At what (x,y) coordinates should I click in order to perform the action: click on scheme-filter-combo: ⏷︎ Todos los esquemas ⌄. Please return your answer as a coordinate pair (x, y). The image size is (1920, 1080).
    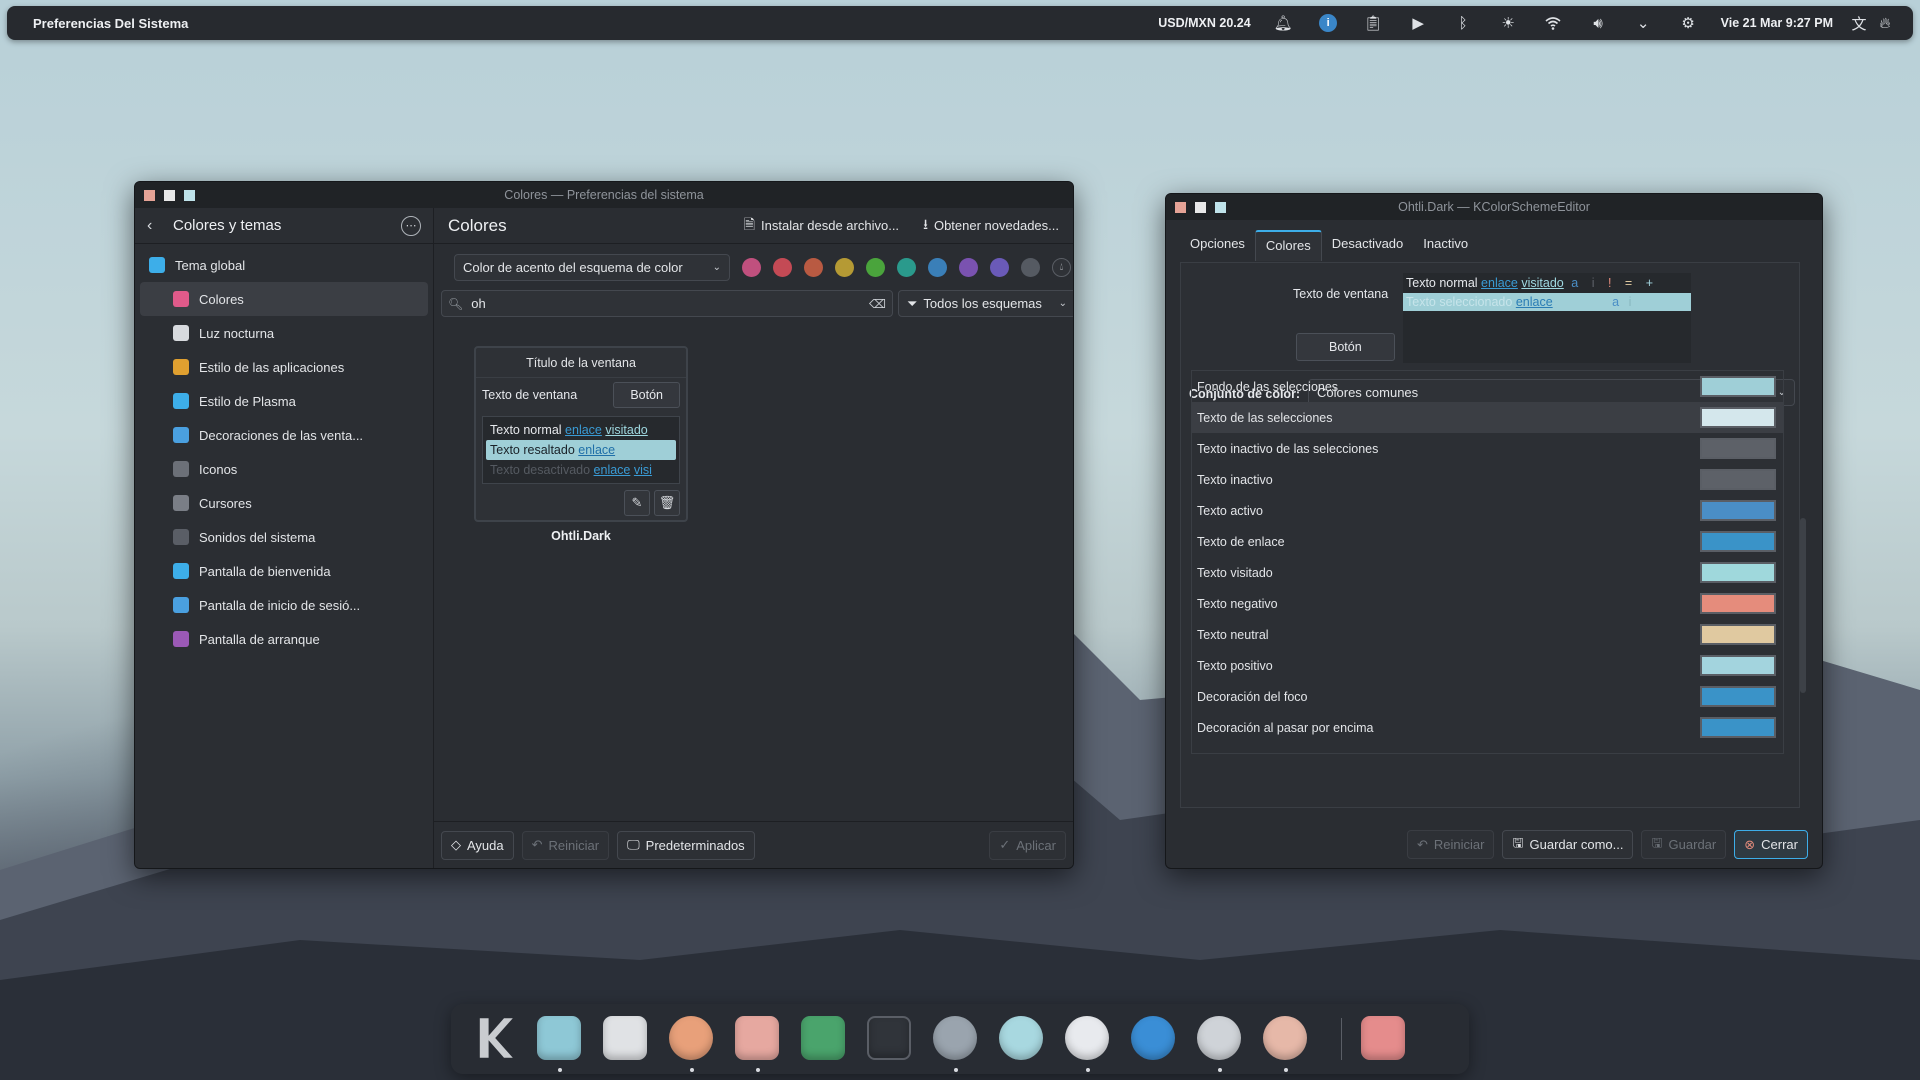
    Looking at the image, I should click on (985, 303).